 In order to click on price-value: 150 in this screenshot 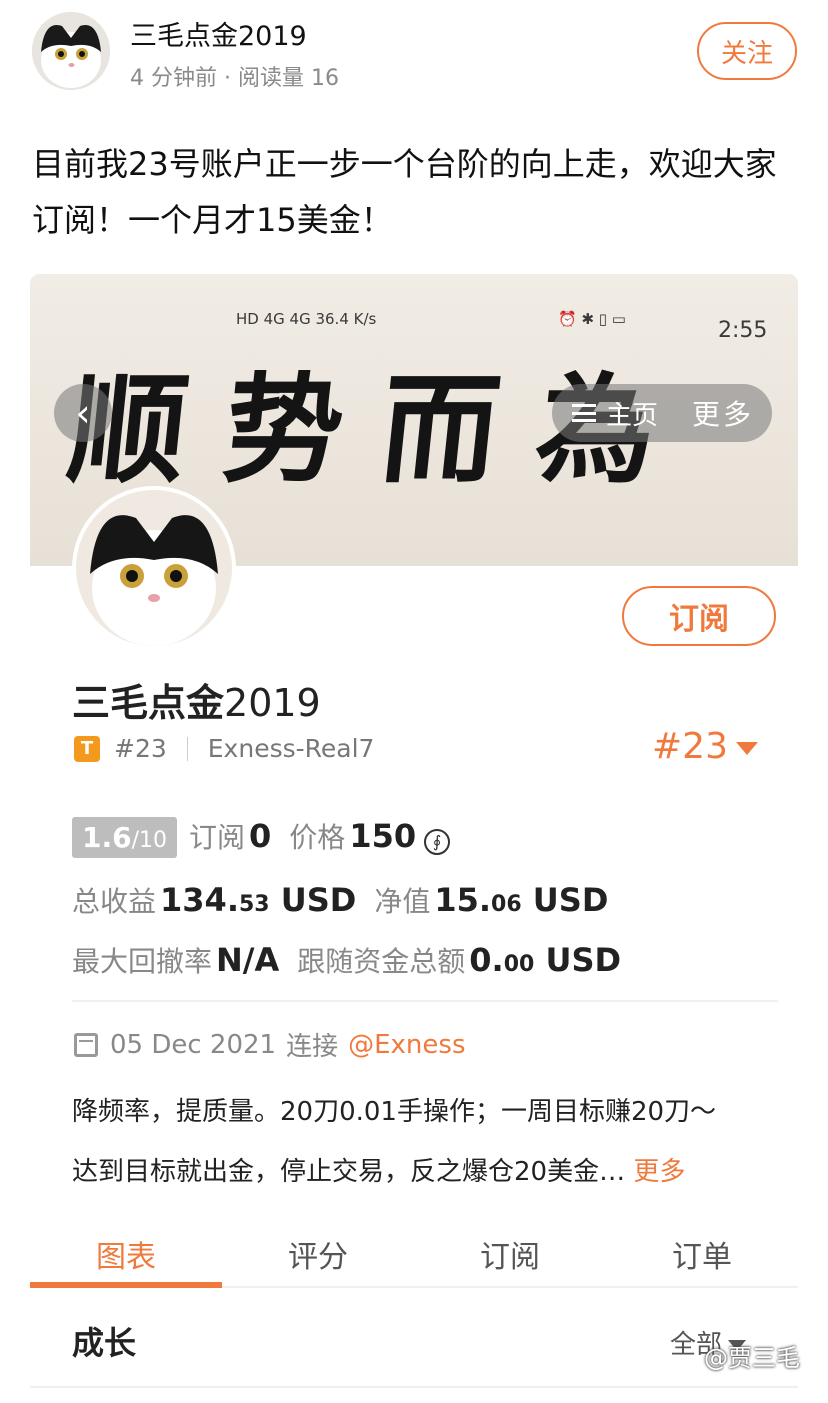, I will do `click(383, 836)`.